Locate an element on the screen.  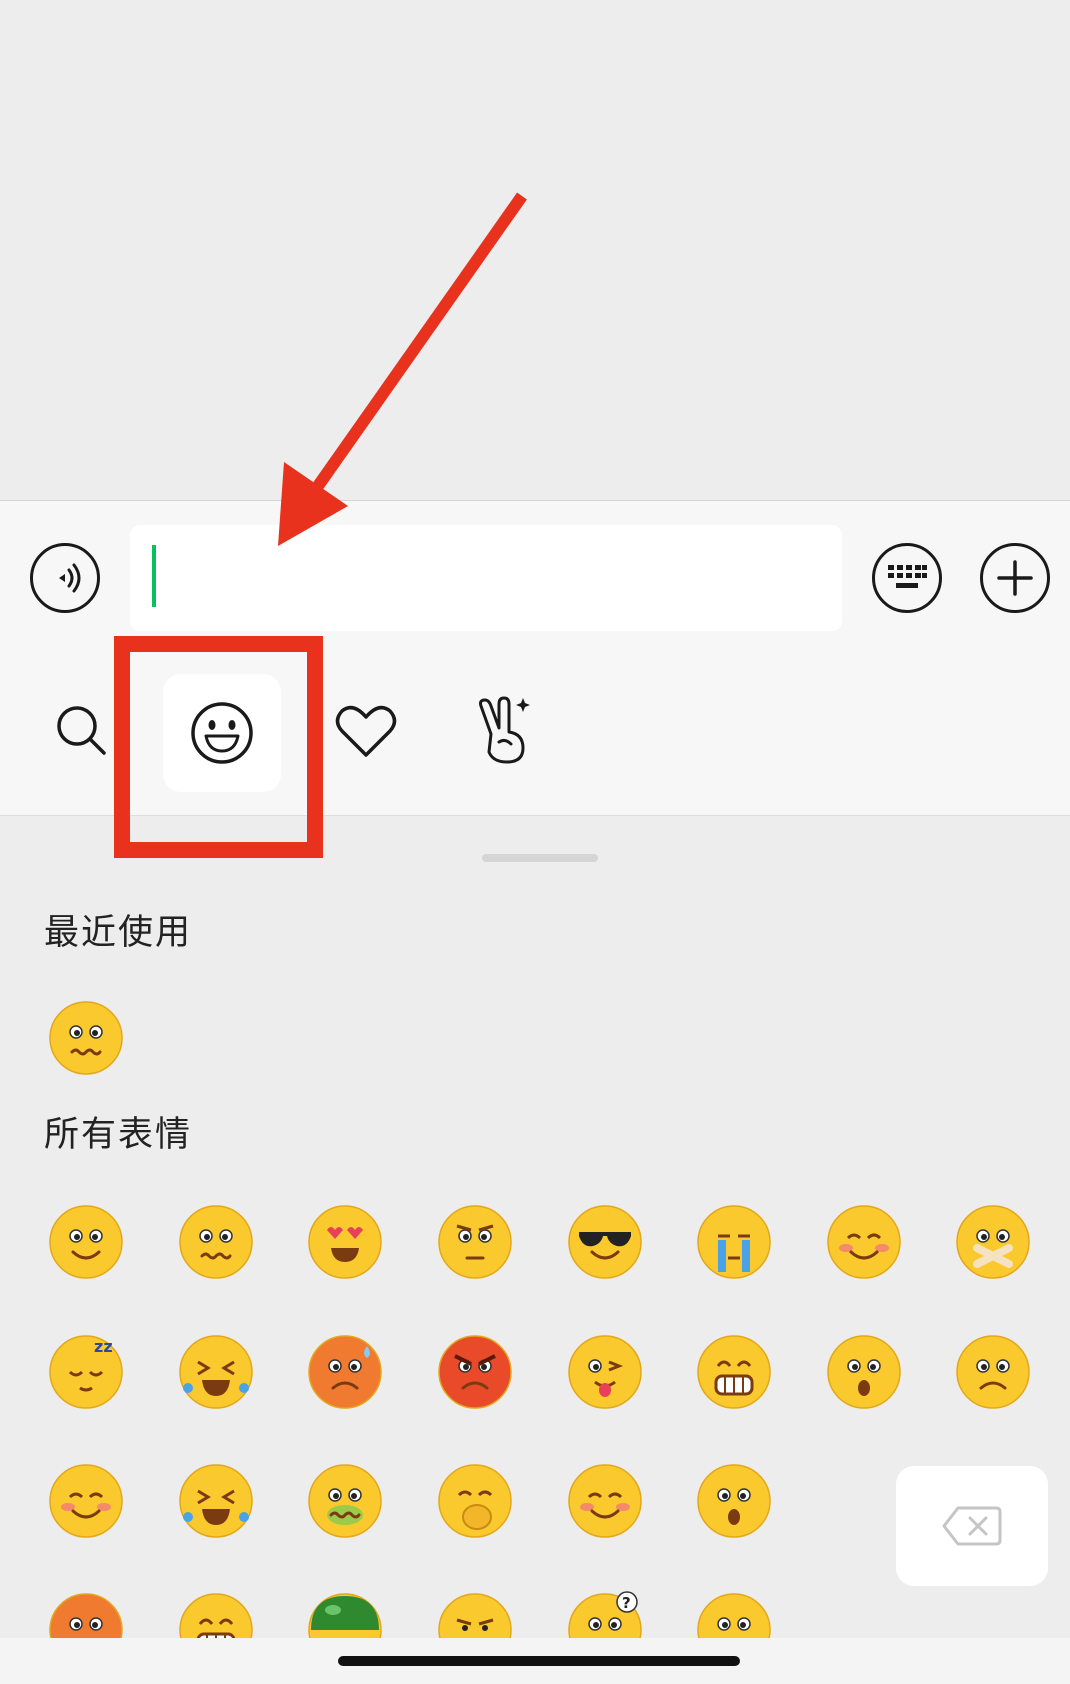
voice-button is located at coordinates (65, 578).